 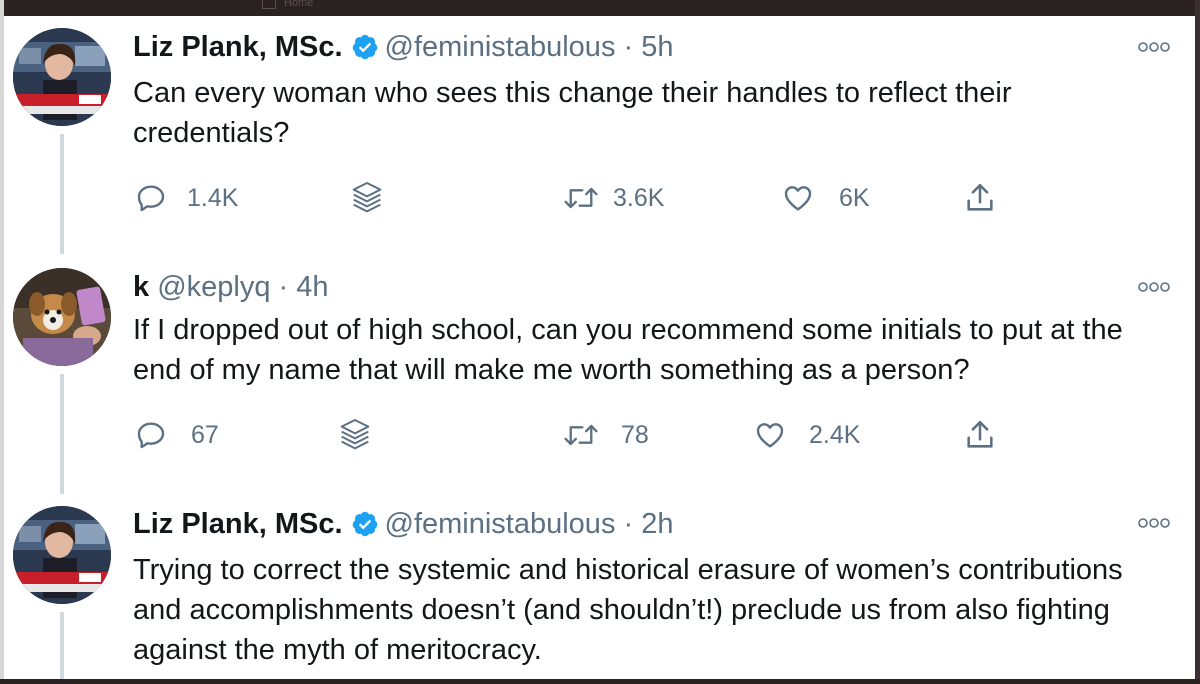 What do you see at coordinates (806, 435) in the screenshot?
I see `like-button: 2.4K` at bounding box center [806, 435].